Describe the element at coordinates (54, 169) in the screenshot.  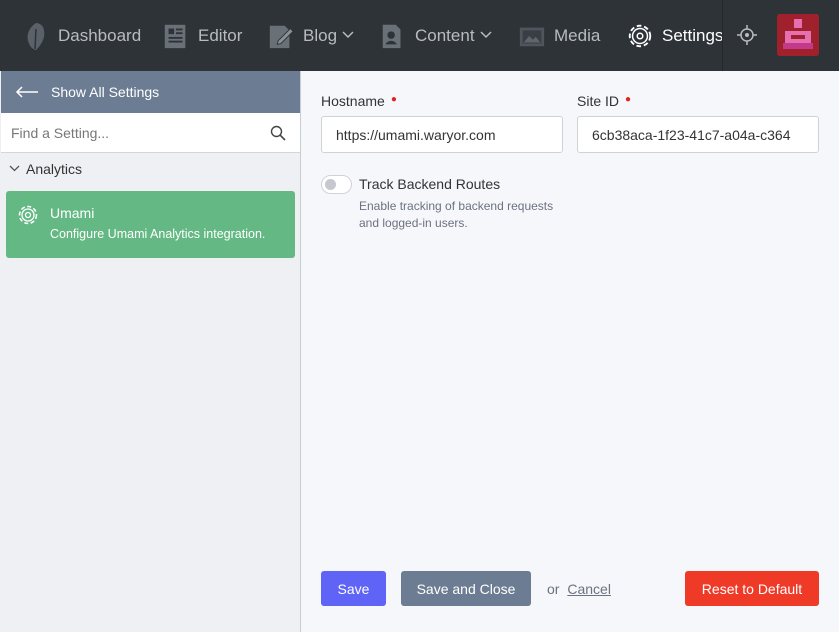
I see `group-header-label: Analytics` at that location.